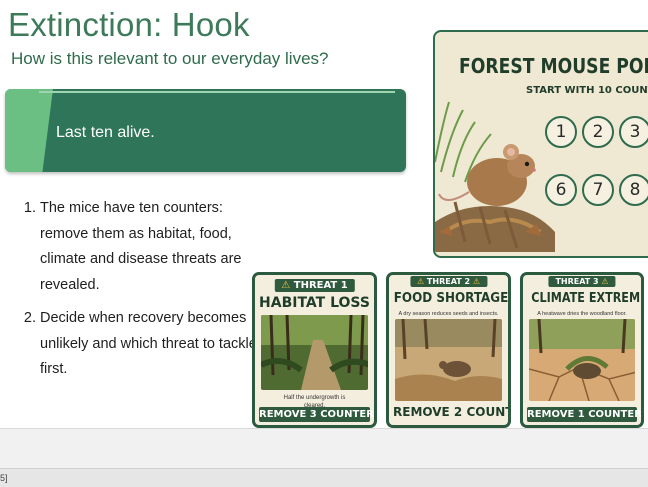 Image resolution: width=648 pixels, height=487 pixels. I want to click on threat-heading: FOOD SHORTAGE, so click(451, 298).